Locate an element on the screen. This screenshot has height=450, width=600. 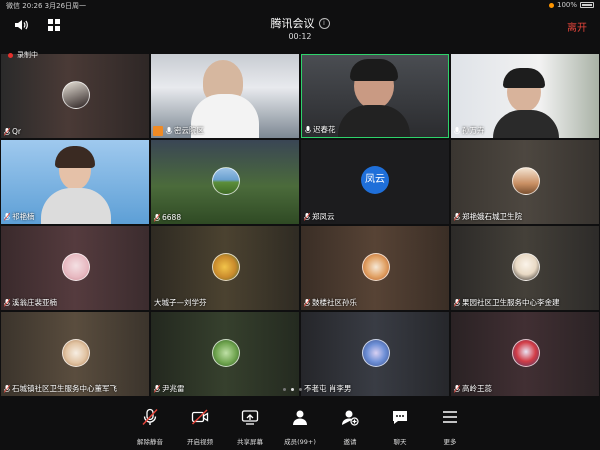
chat-label: 聊天 is located at coordinates (400, 442).